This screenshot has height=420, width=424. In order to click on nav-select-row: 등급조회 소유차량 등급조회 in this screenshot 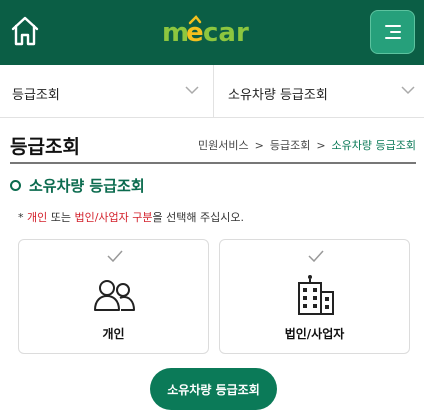, I will do `click(212, 91)`.